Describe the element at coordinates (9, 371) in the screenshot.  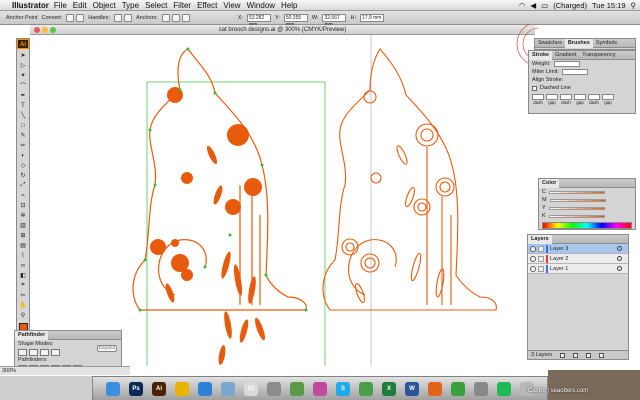
I see `zoom-level: 300%` at that location.